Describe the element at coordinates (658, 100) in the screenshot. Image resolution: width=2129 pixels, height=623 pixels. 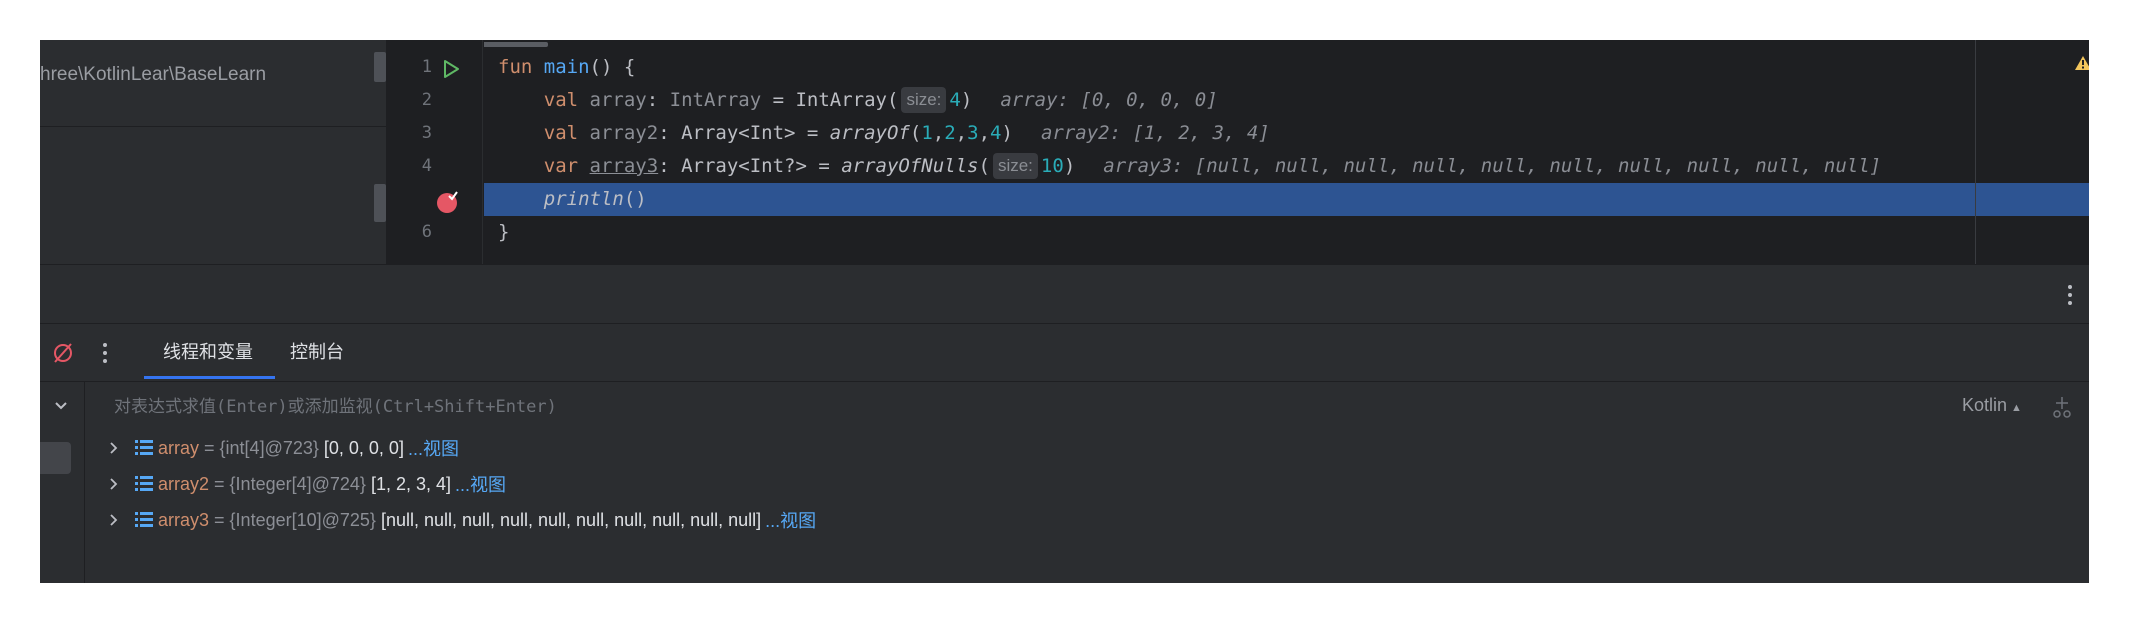
I see `code-text: :` at that location.